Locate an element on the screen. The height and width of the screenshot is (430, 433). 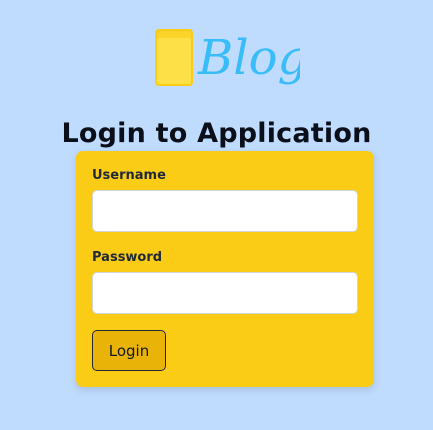
password-label: Password is located at coordinates (127, 257).